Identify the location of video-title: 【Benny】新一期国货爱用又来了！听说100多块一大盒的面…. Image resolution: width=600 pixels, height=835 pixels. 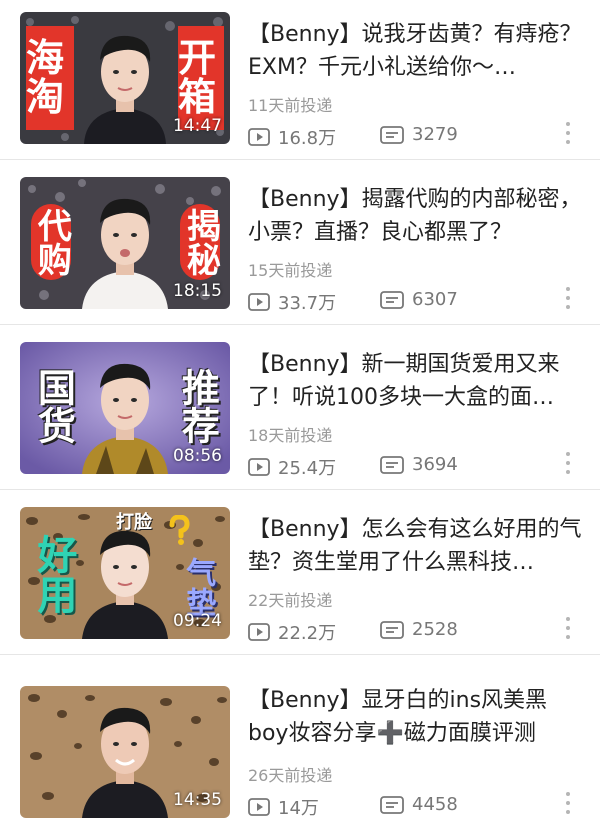
(415, 381).